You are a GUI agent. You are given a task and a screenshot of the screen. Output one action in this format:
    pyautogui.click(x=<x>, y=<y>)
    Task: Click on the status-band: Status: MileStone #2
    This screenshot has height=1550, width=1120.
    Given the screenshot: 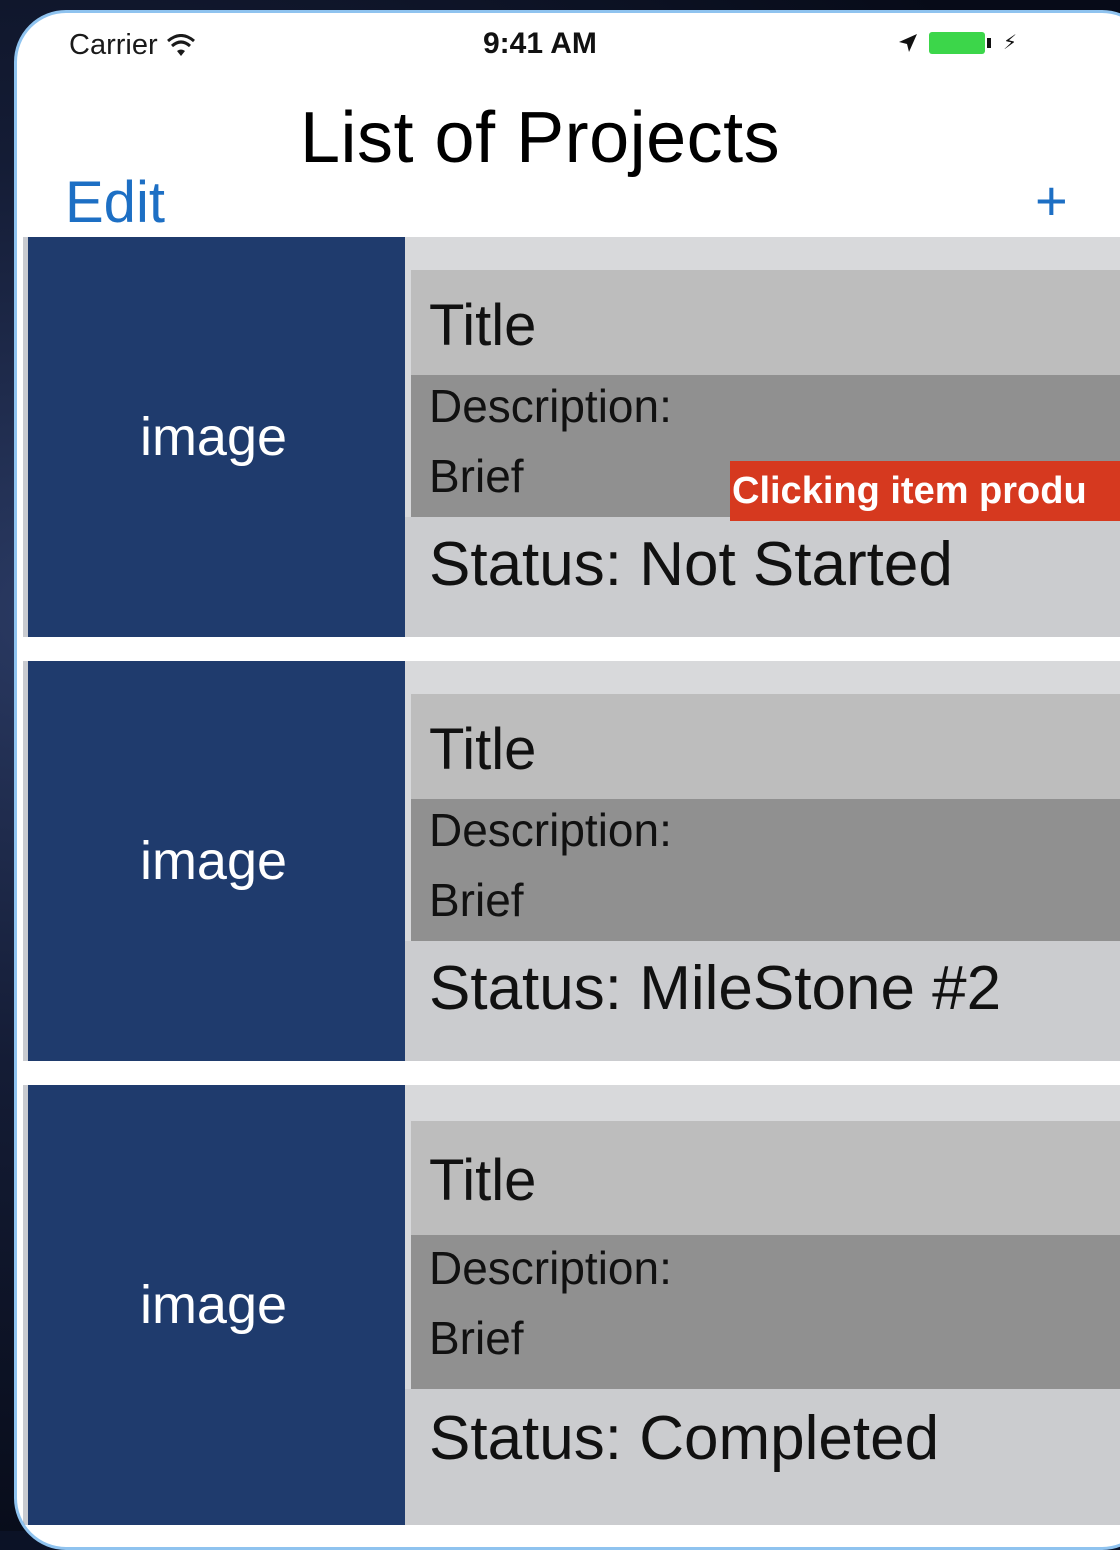 What is the action you would take?
    pyautogui.click(x=762, y=1001)
    